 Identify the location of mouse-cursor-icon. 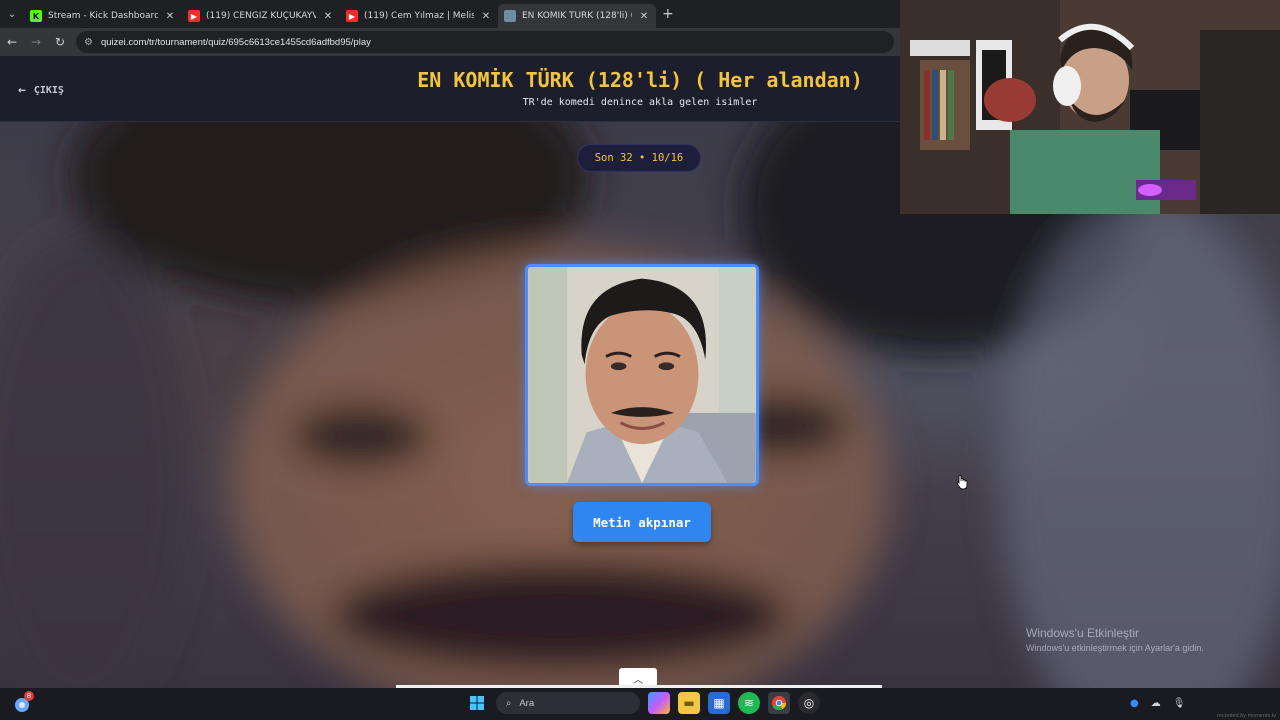
(962, 482).